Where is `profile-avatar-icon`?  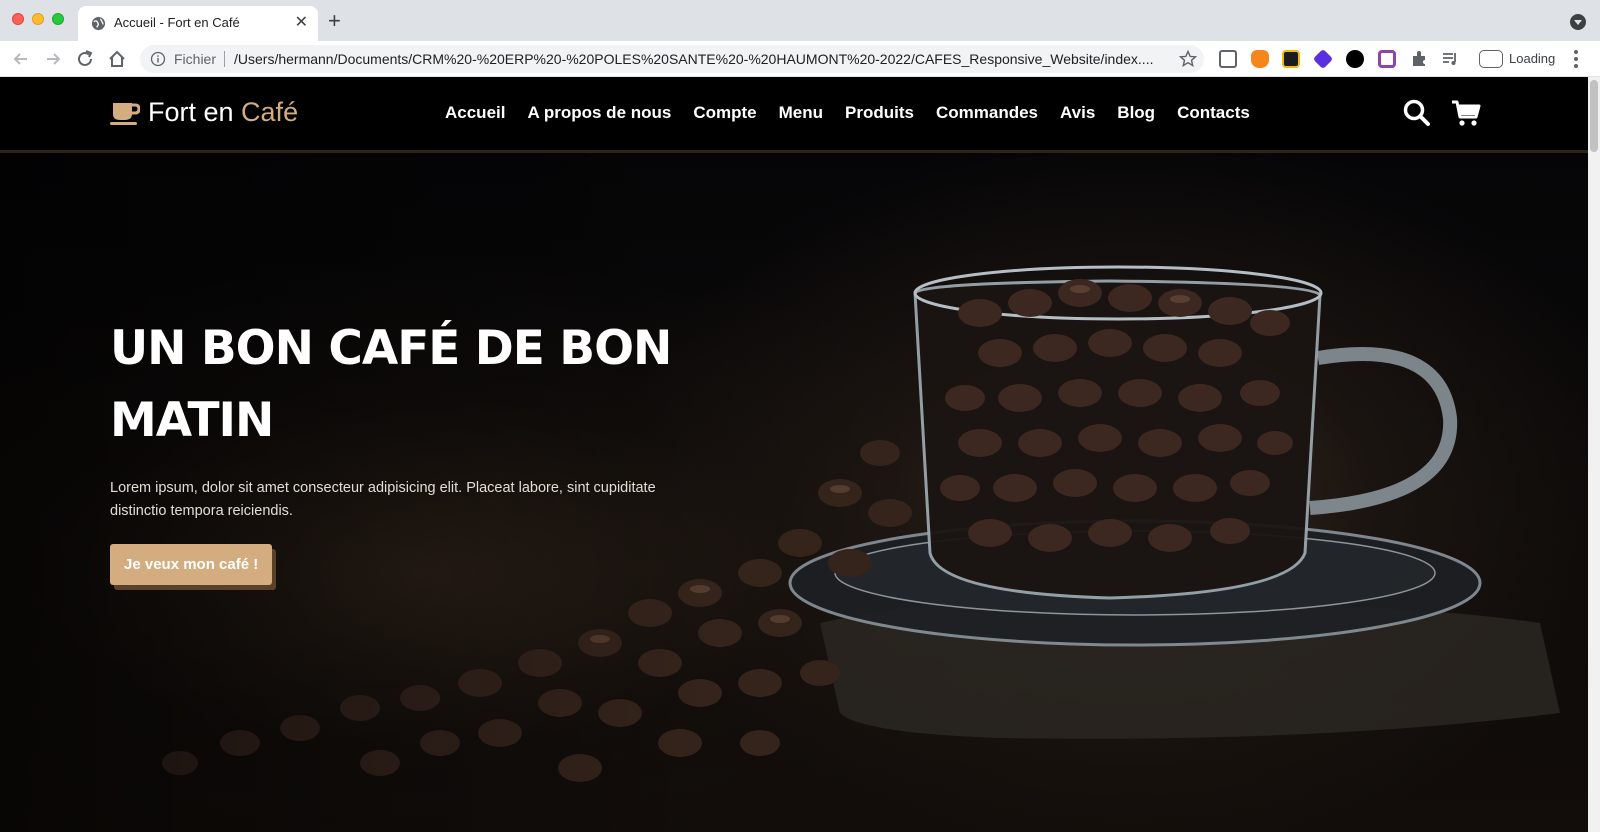
profile-avatar-icon is located at coordinates (1491, 59).